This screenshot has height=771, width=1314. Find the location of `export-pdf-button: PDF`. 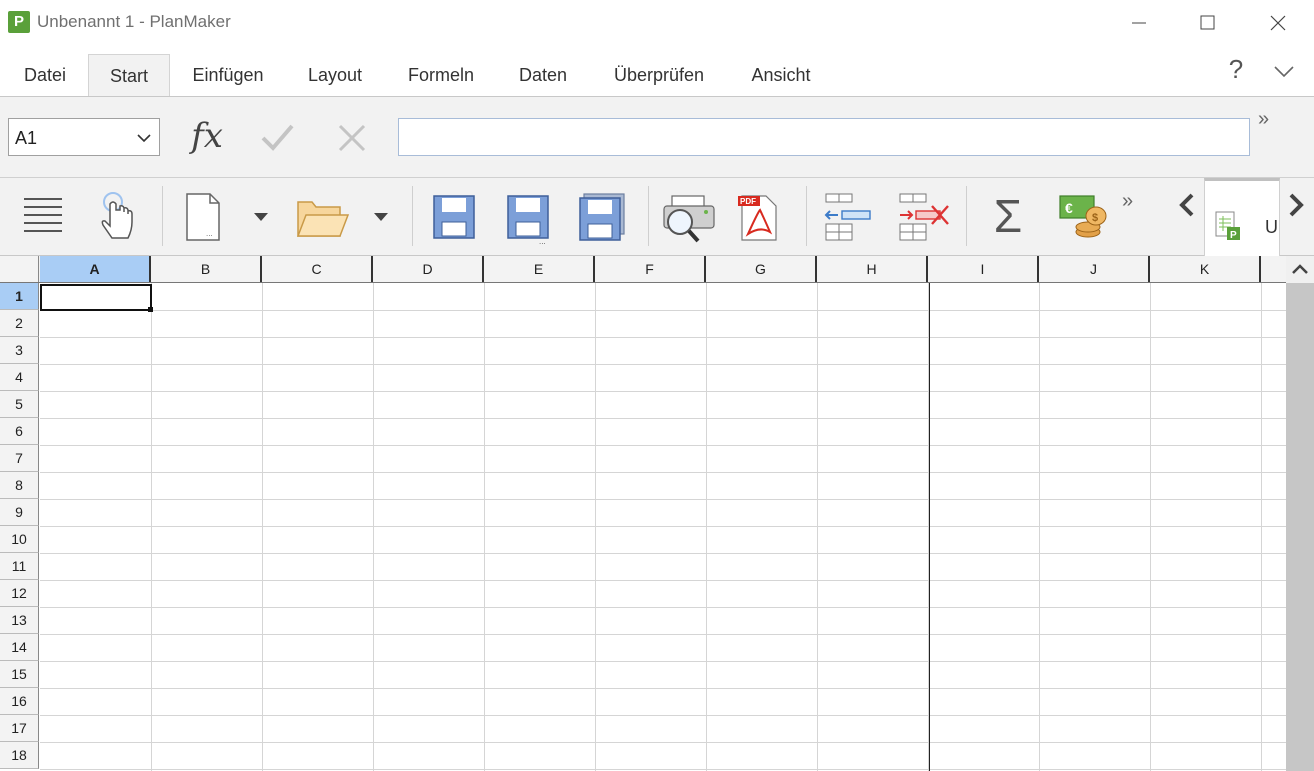

export-pdf-button: PDF is located at coordinates (759, 220).